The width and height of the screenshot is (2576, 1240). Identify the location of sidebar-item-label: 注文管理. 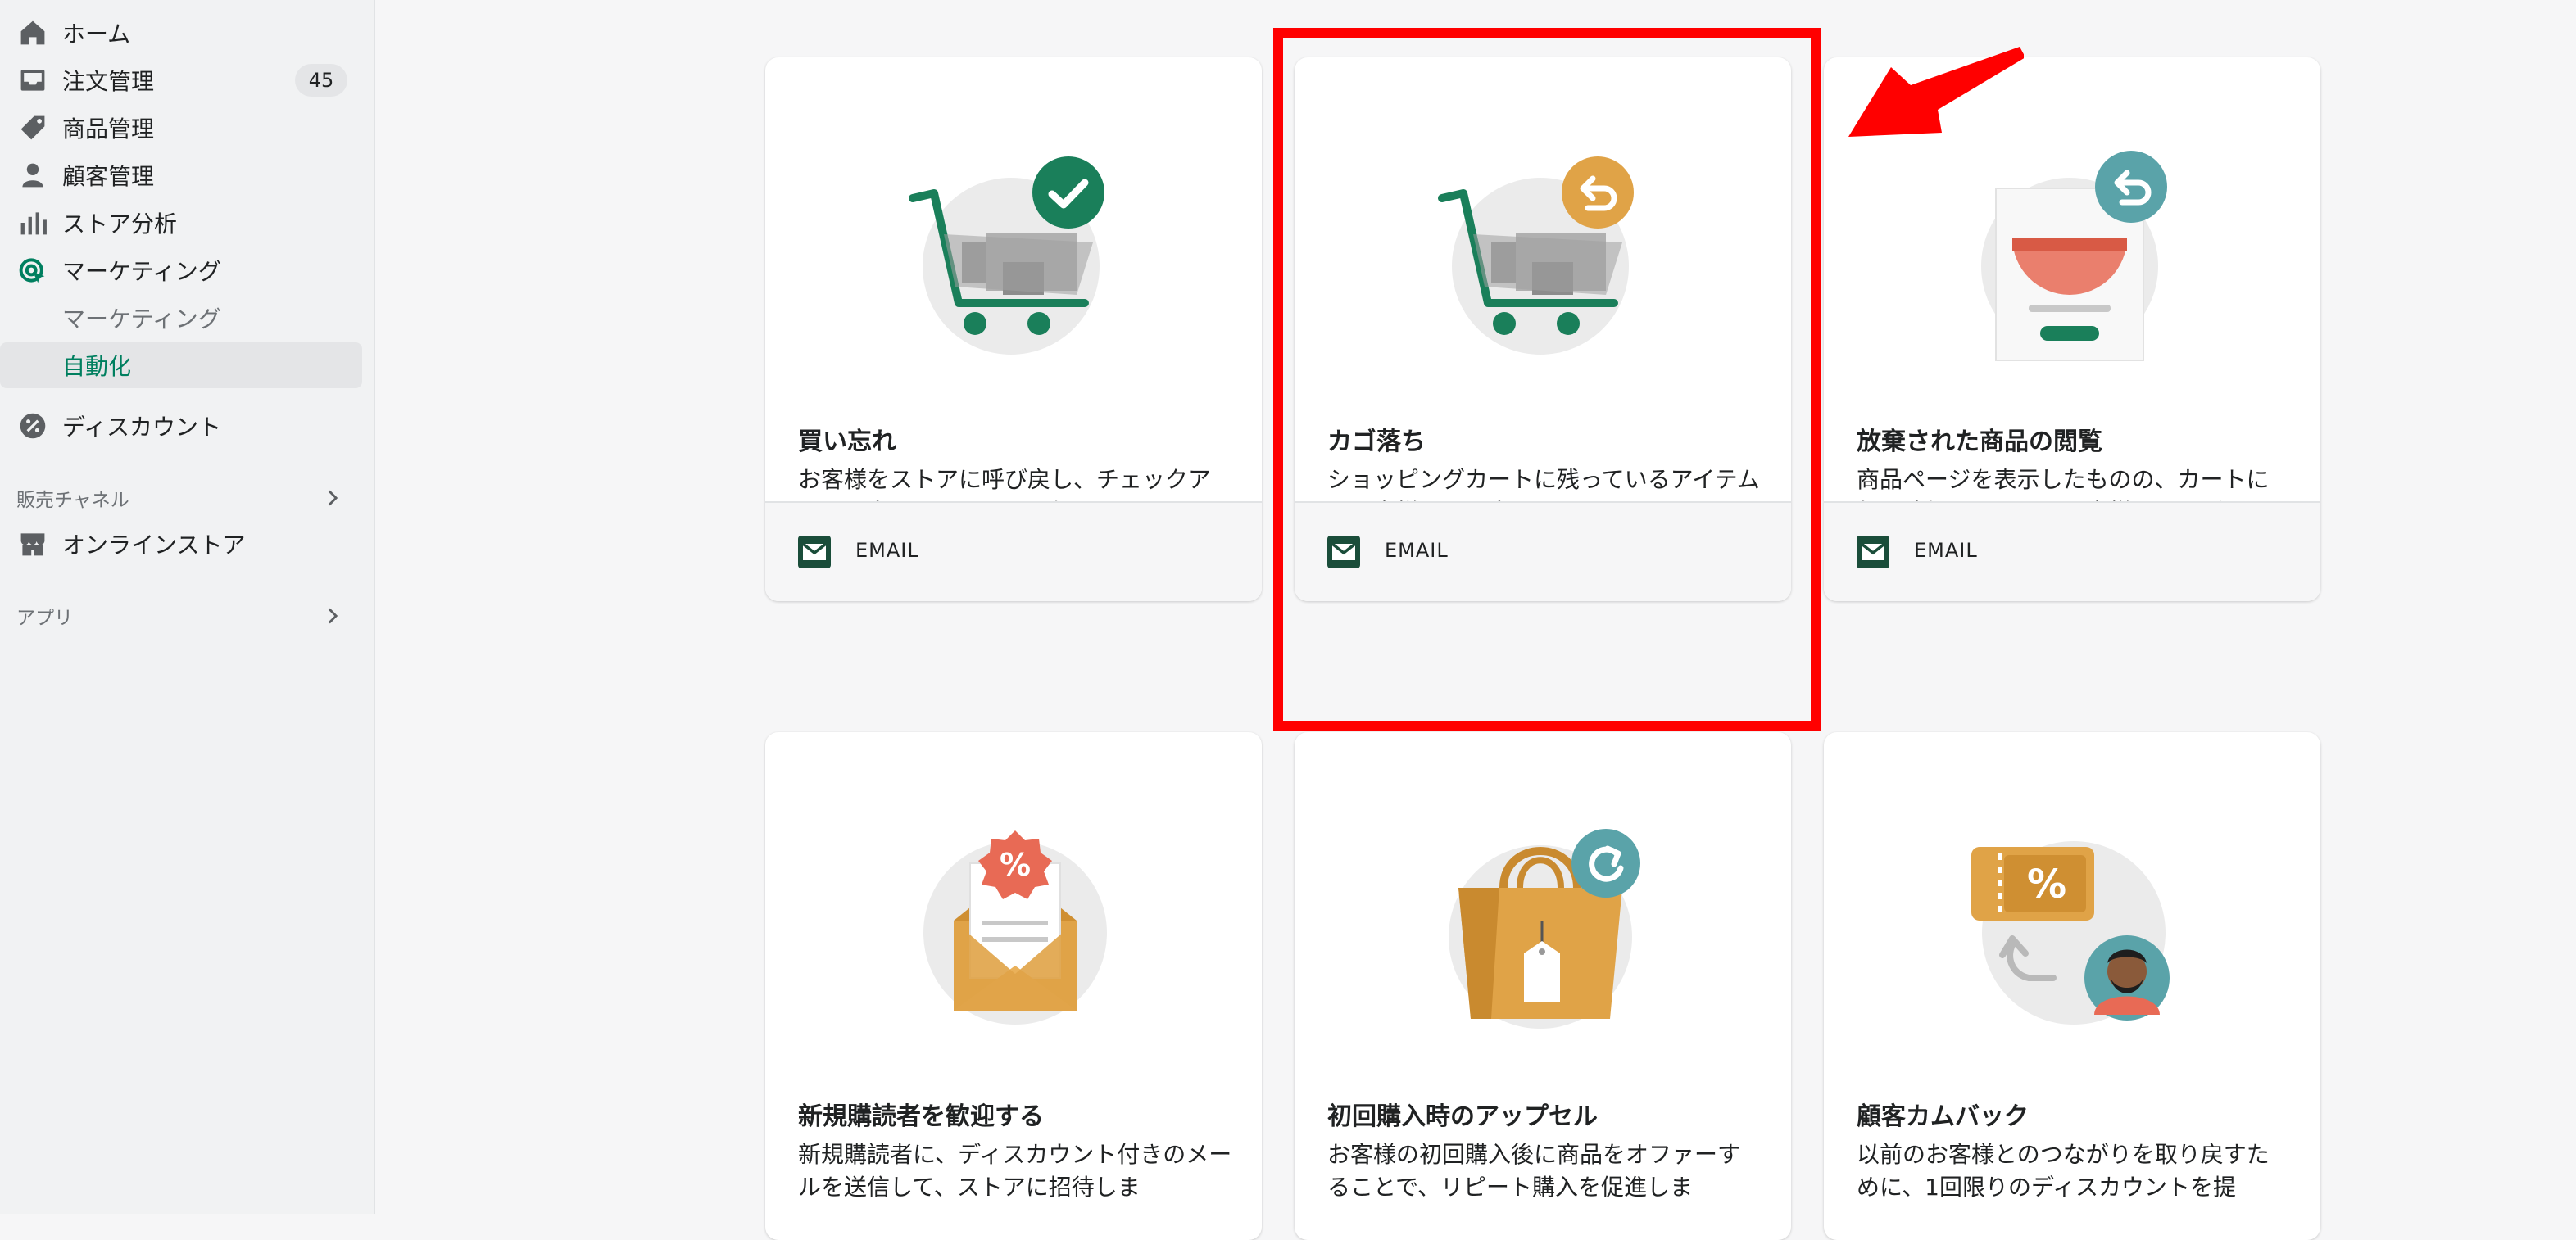
(108, 81).